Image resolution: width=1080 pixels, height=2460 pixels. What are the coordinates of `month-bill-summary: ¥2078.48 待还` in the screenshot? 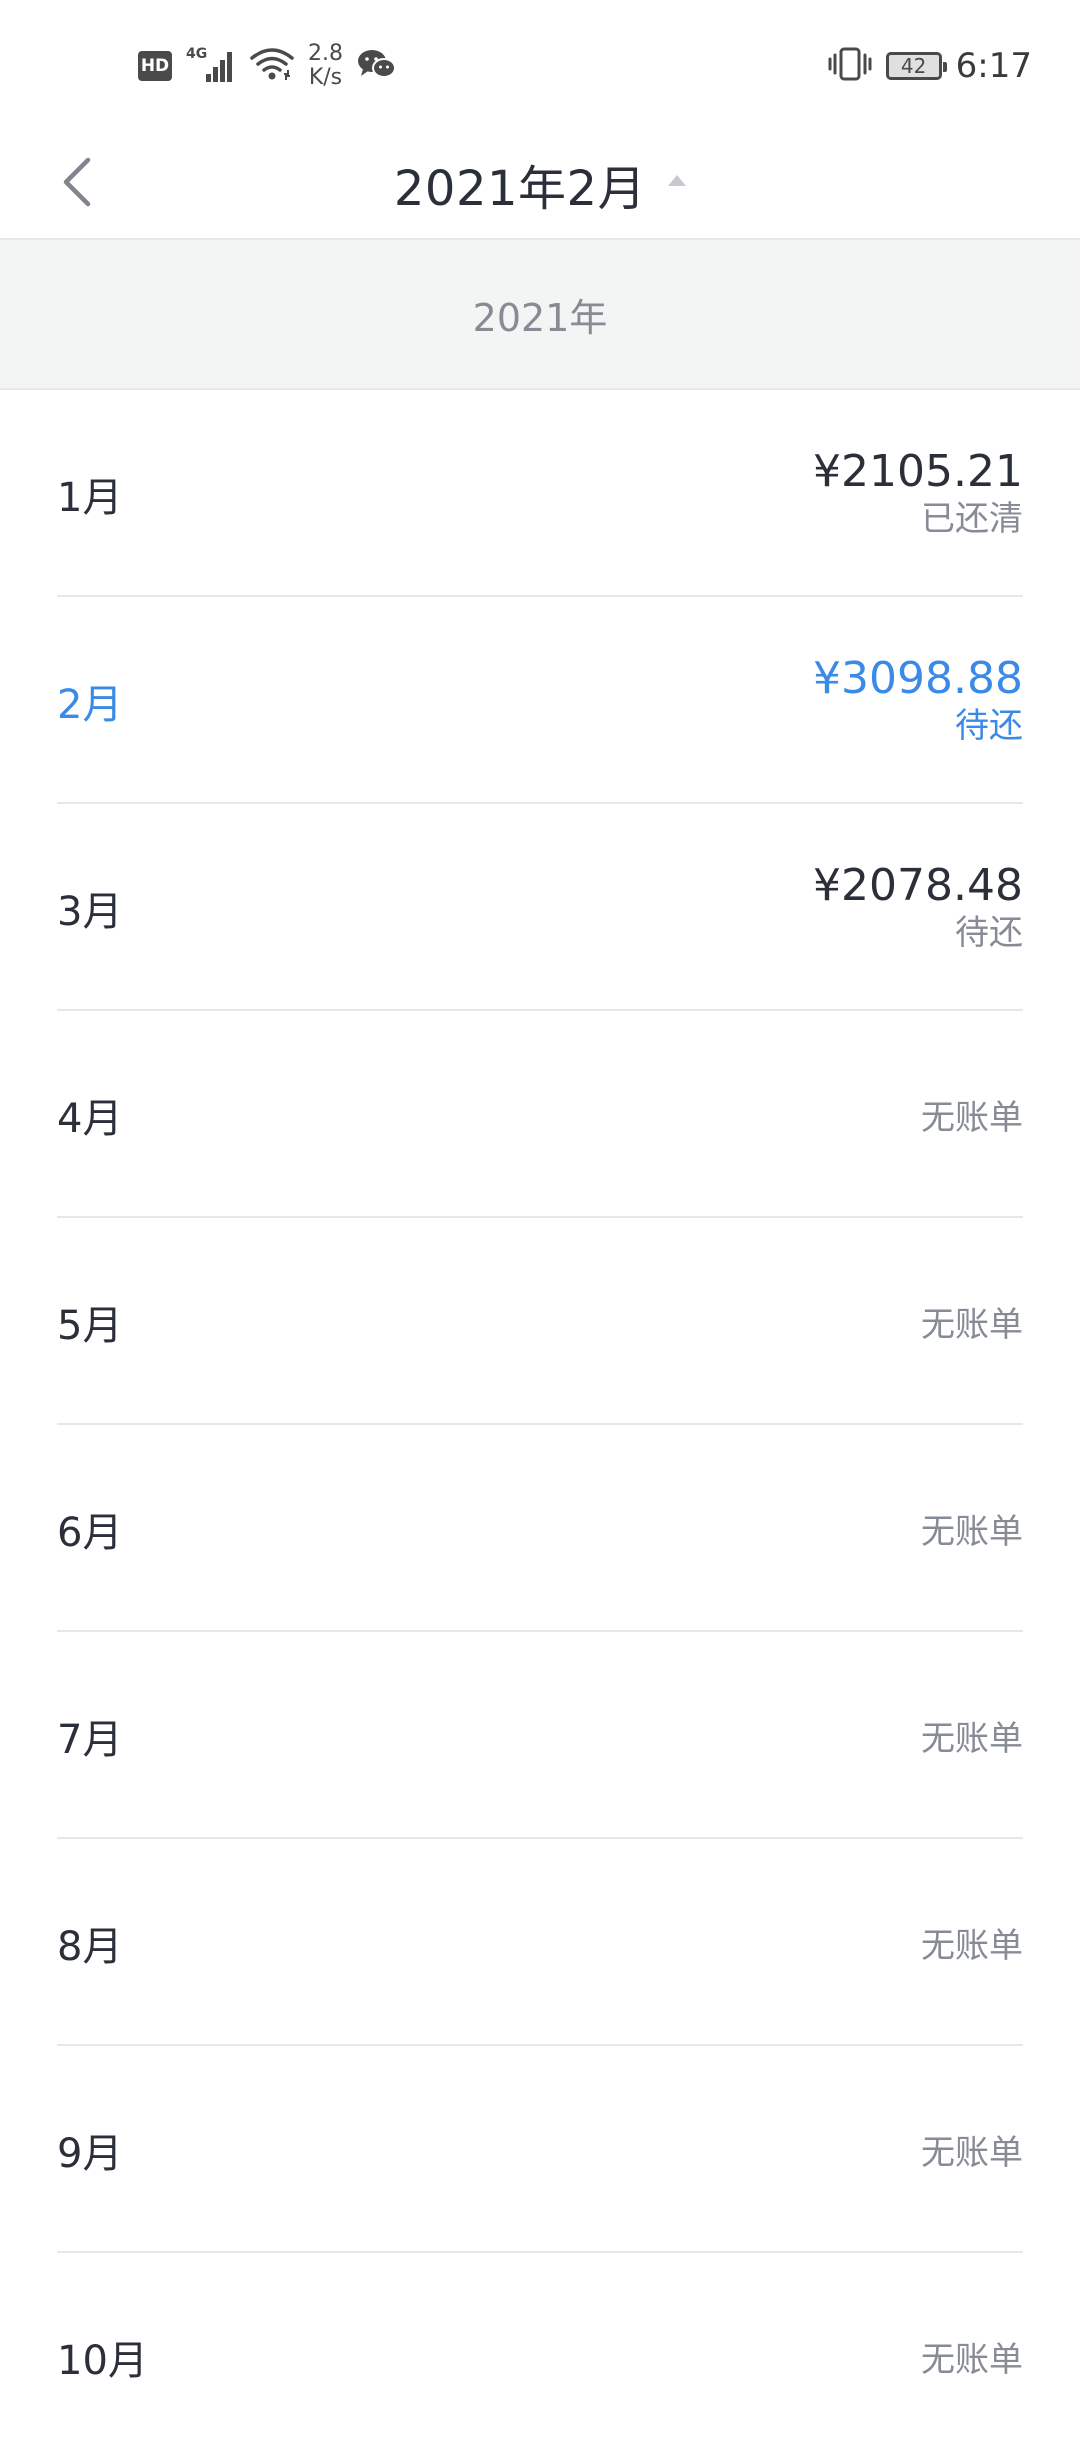 It's located at (918, 907).